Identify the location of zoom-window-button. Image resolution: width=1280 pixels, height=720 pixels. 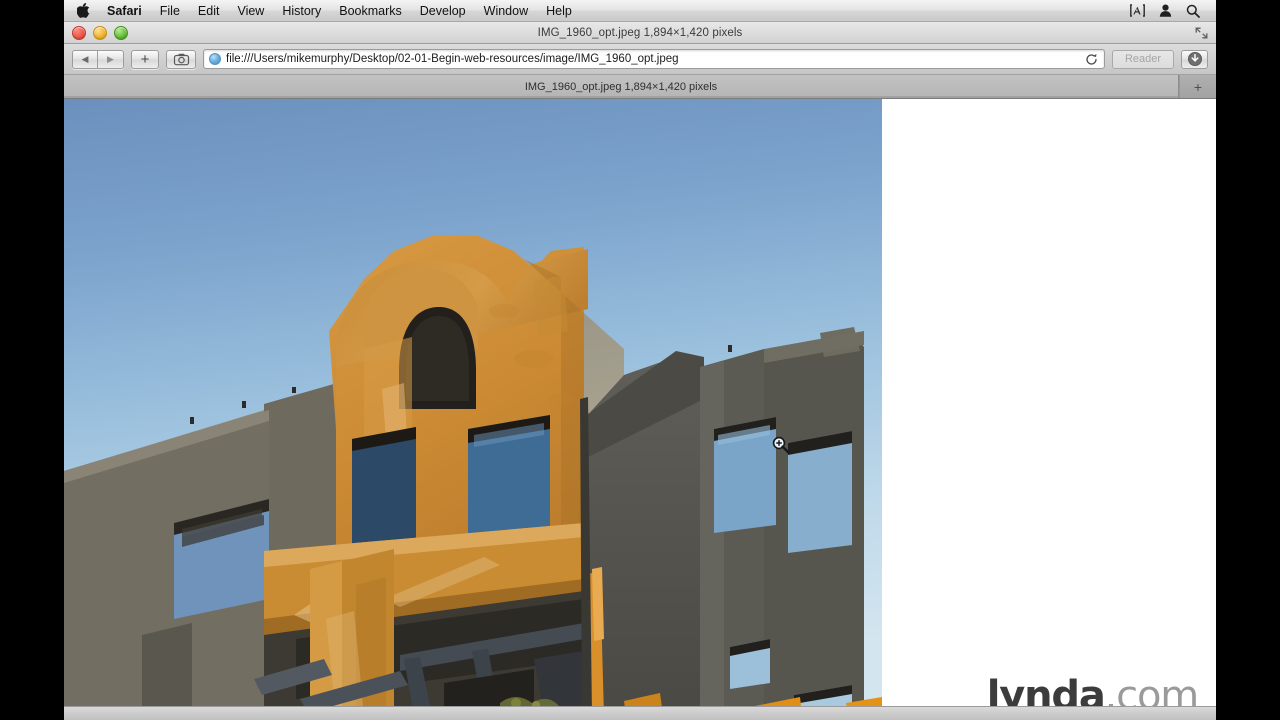
(121, 33).